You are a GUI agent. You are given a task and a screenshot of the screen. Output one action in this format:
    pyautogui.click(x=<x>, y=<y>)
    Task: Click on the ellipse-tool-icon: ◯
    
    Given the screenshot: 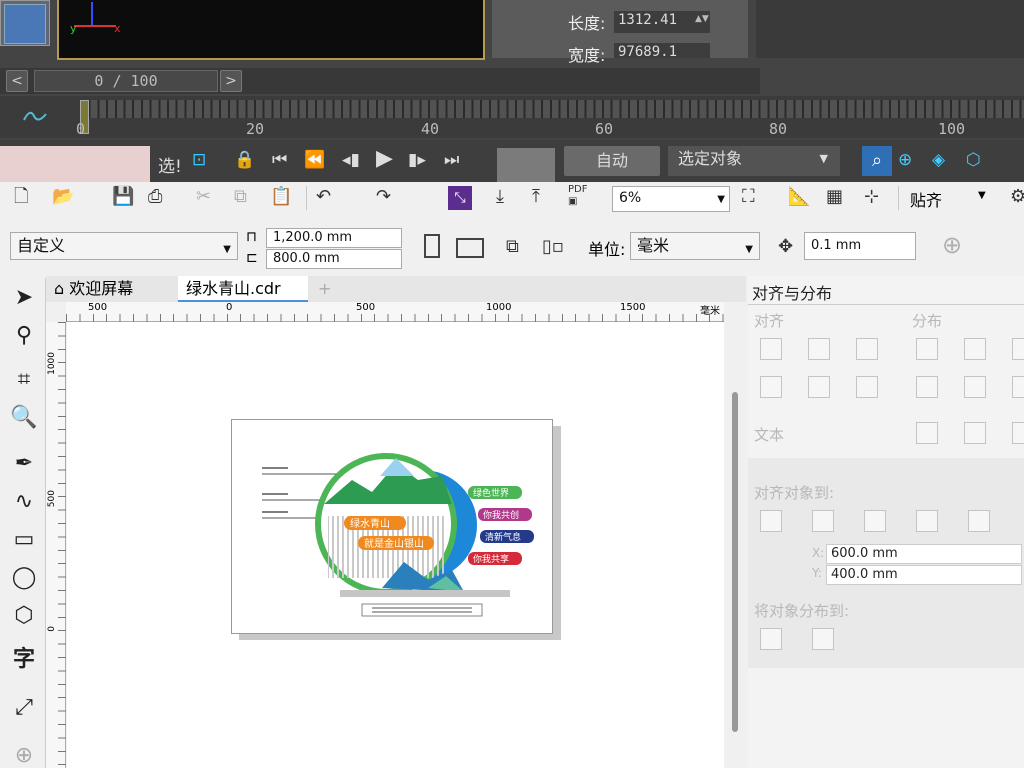 What is the action you would take?
    pyautogui.click(x=24, y=578)
    